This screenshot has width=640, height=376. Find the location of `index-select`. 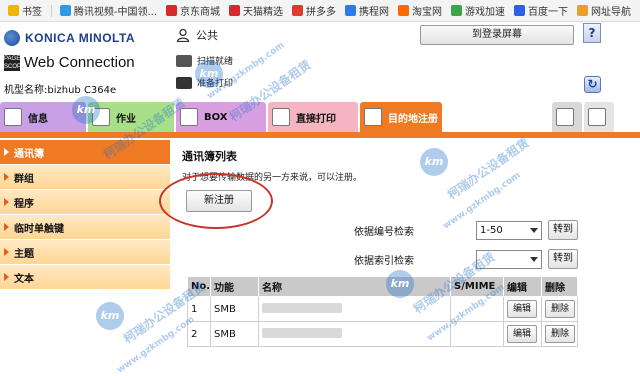

index-select is located at coordinates (509, 259).